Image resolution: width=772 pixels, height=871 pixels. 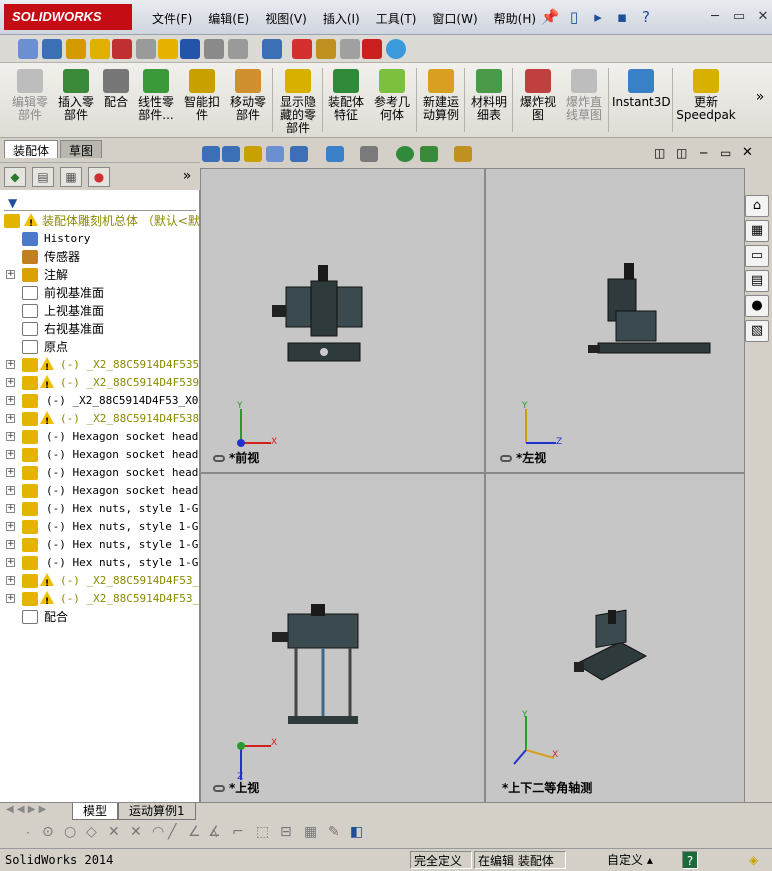 I want to click on hole-alignment-icon, so click(x=272, y=49).